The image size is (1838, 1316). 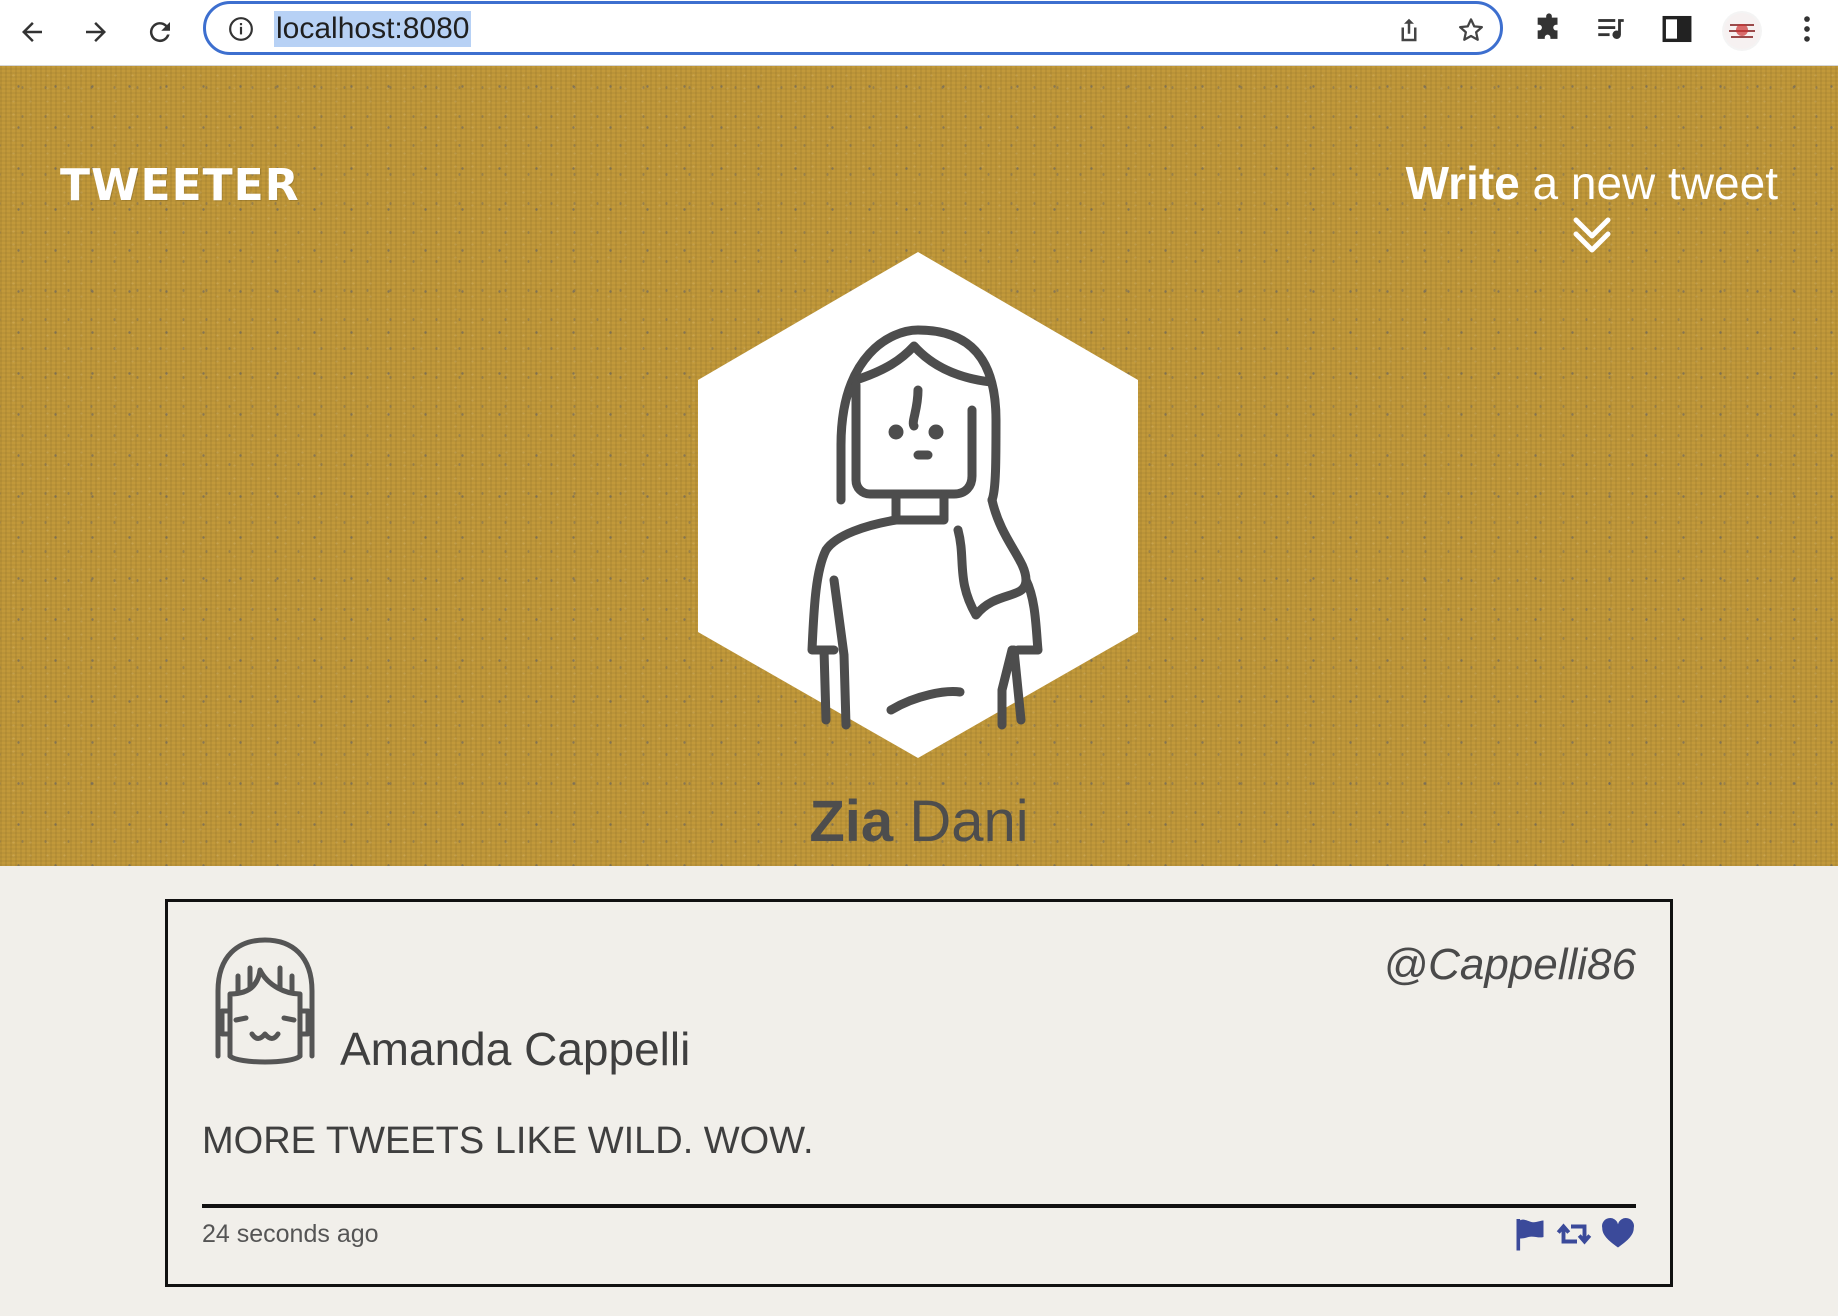 I want to click on back-icon, so click(x=32, y=32).